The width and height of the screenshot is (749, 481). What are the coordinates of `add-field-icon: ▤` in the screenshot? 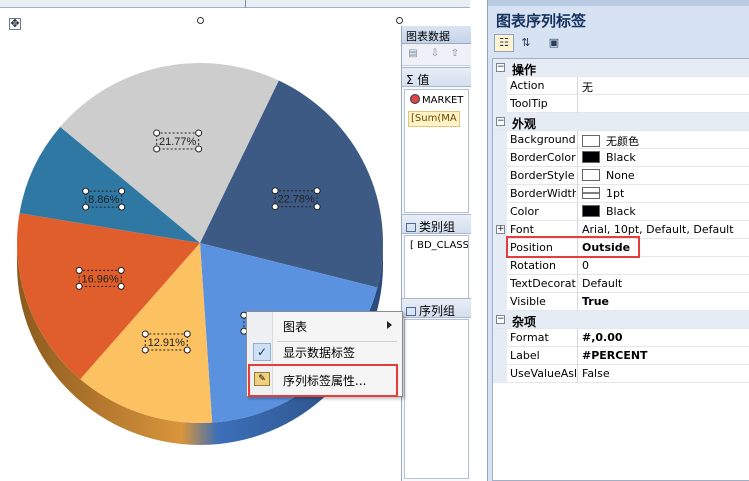 It's located at (413, 55).